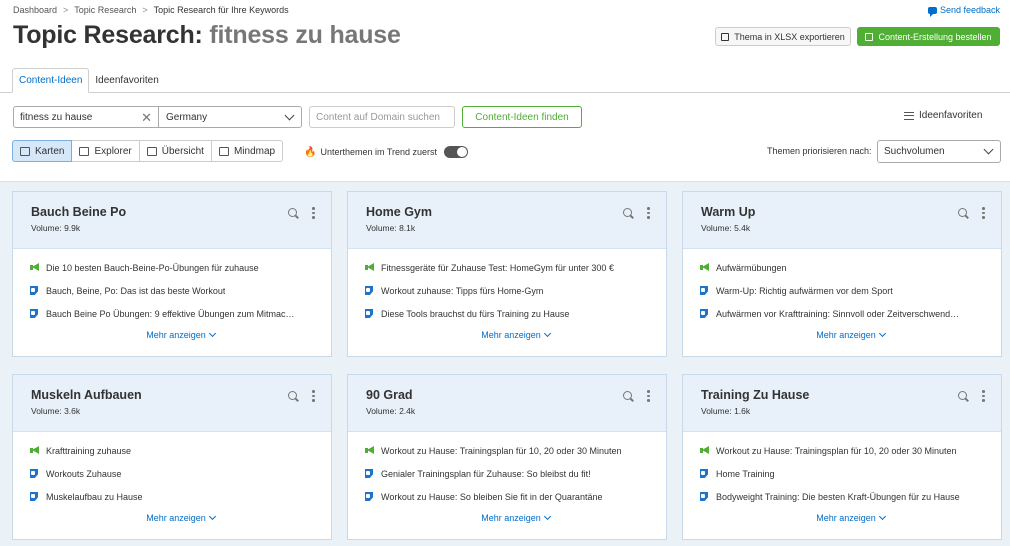 The width and height of the screenshot is (1010, 546). What do you see at coordinates (783, 36) in the screenshot?
I see `export-xlsx-button: Thema in XLSX exportieren` at bounding box center [783, 36].